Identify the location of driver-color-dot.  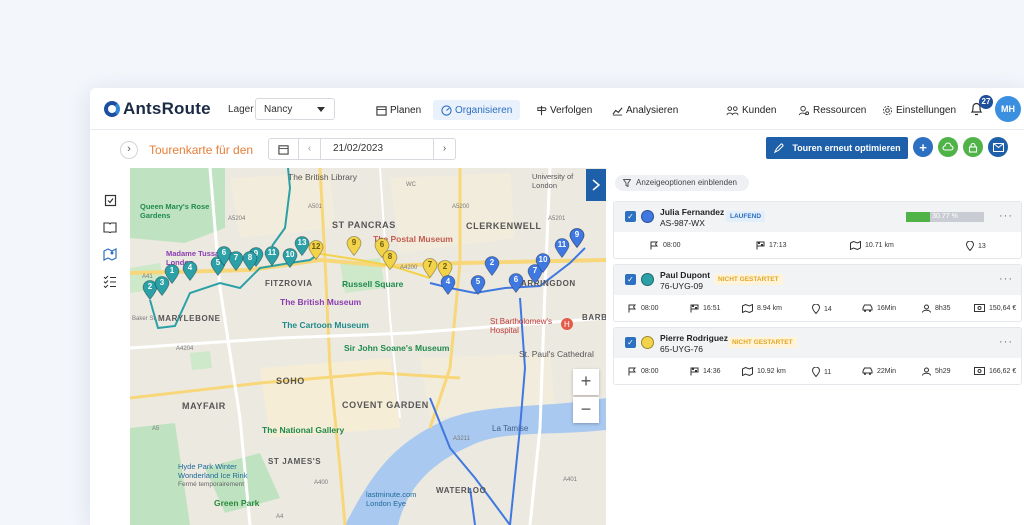
(647, 216).